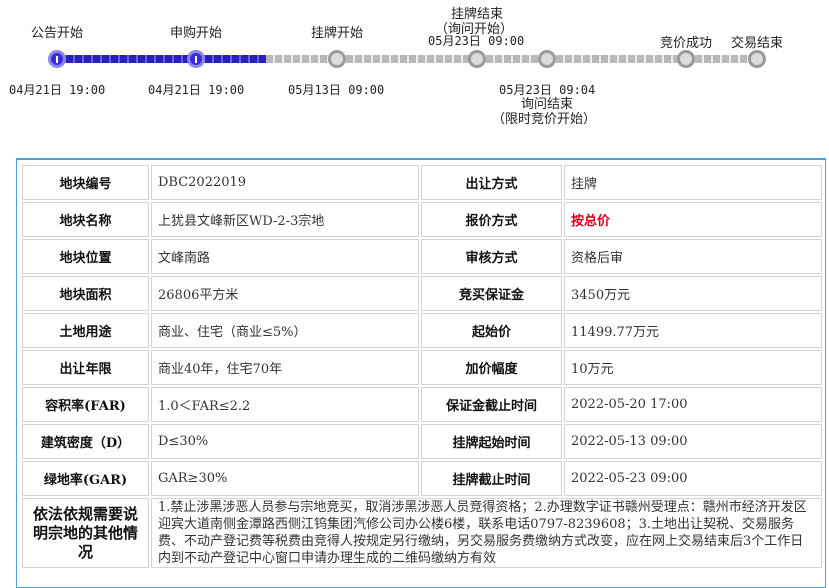 Image resolution: width=829 pixels, height=588 pixels. I want to click on label-quote-method: 报价方式, so click(491, 219).